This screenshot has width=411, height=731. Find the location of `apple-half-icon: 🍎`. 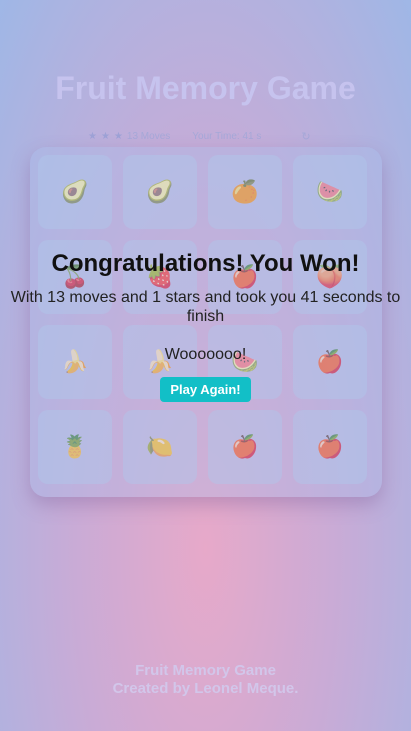

apple-half-icon: 🍎 is located at coordinates (330, 446).